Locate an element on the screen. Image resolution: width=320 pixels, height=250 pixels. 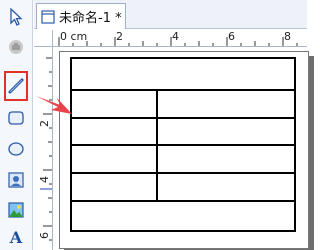
text-tool-icon: A is located at coordinates (16, 237).